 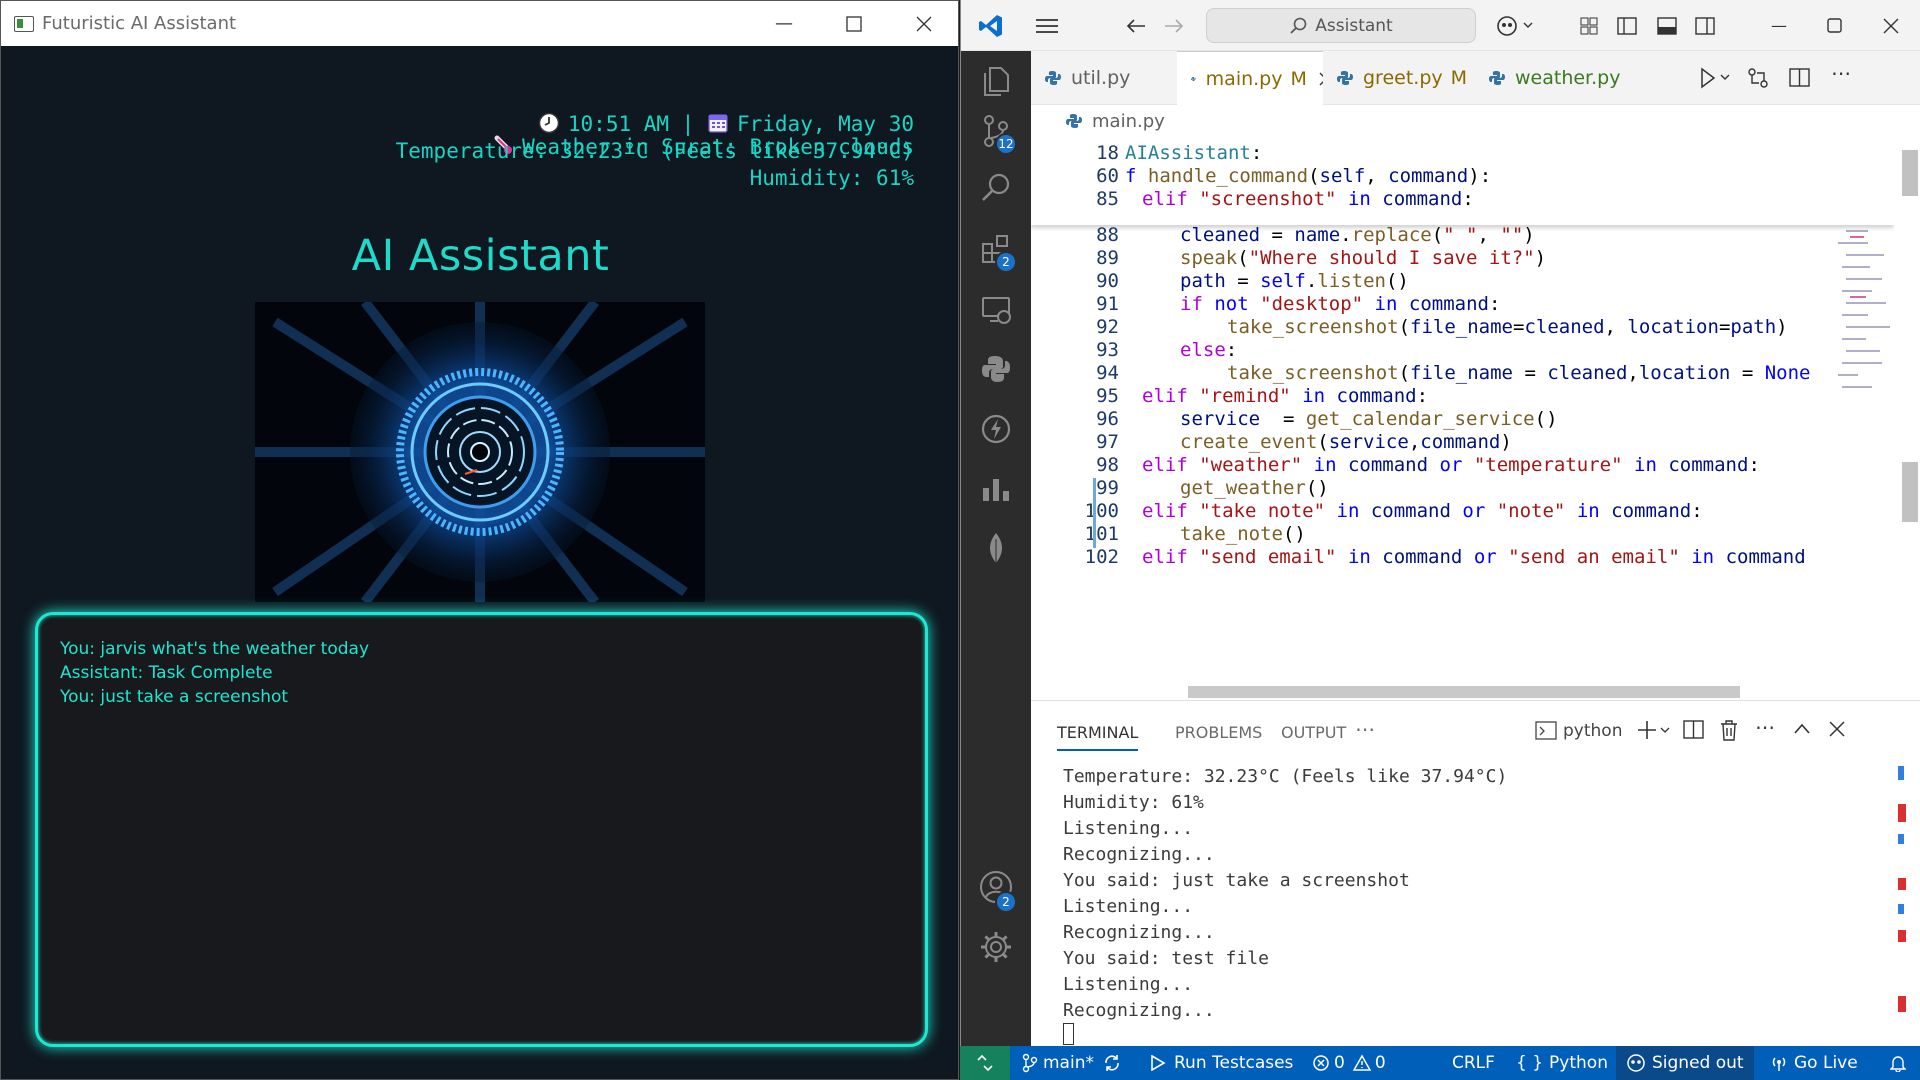 What do you see at coordinates (996, 249) in the screenshot?
I see `extensions-button: 2` at bounding box center [996, 249].